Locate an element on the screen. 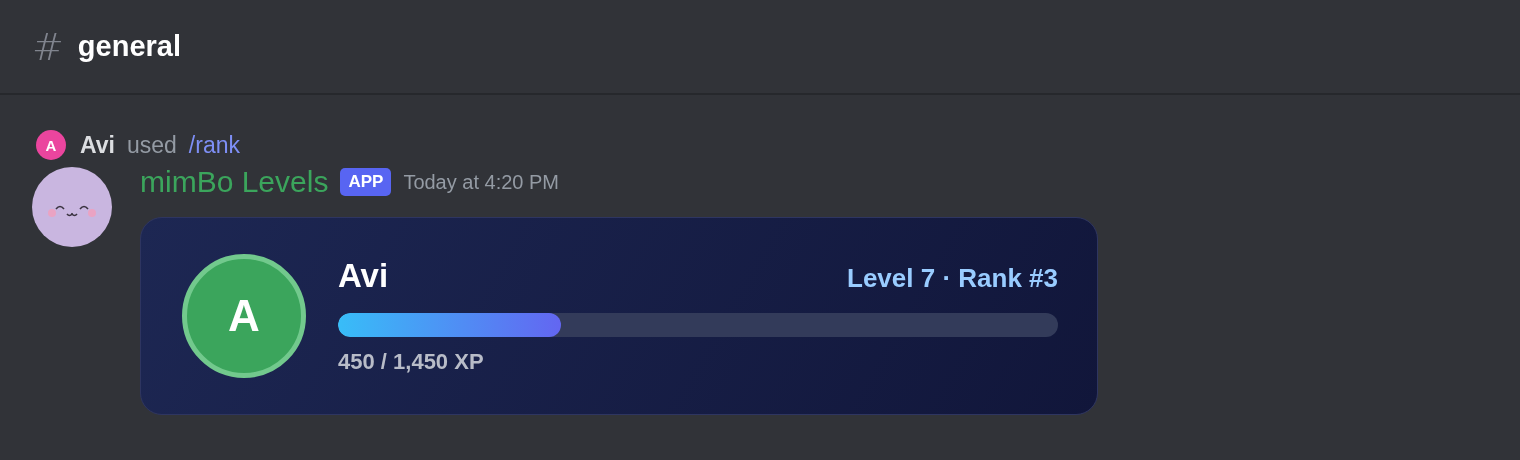  user-name: Avi is located at coordinates (97, 145).